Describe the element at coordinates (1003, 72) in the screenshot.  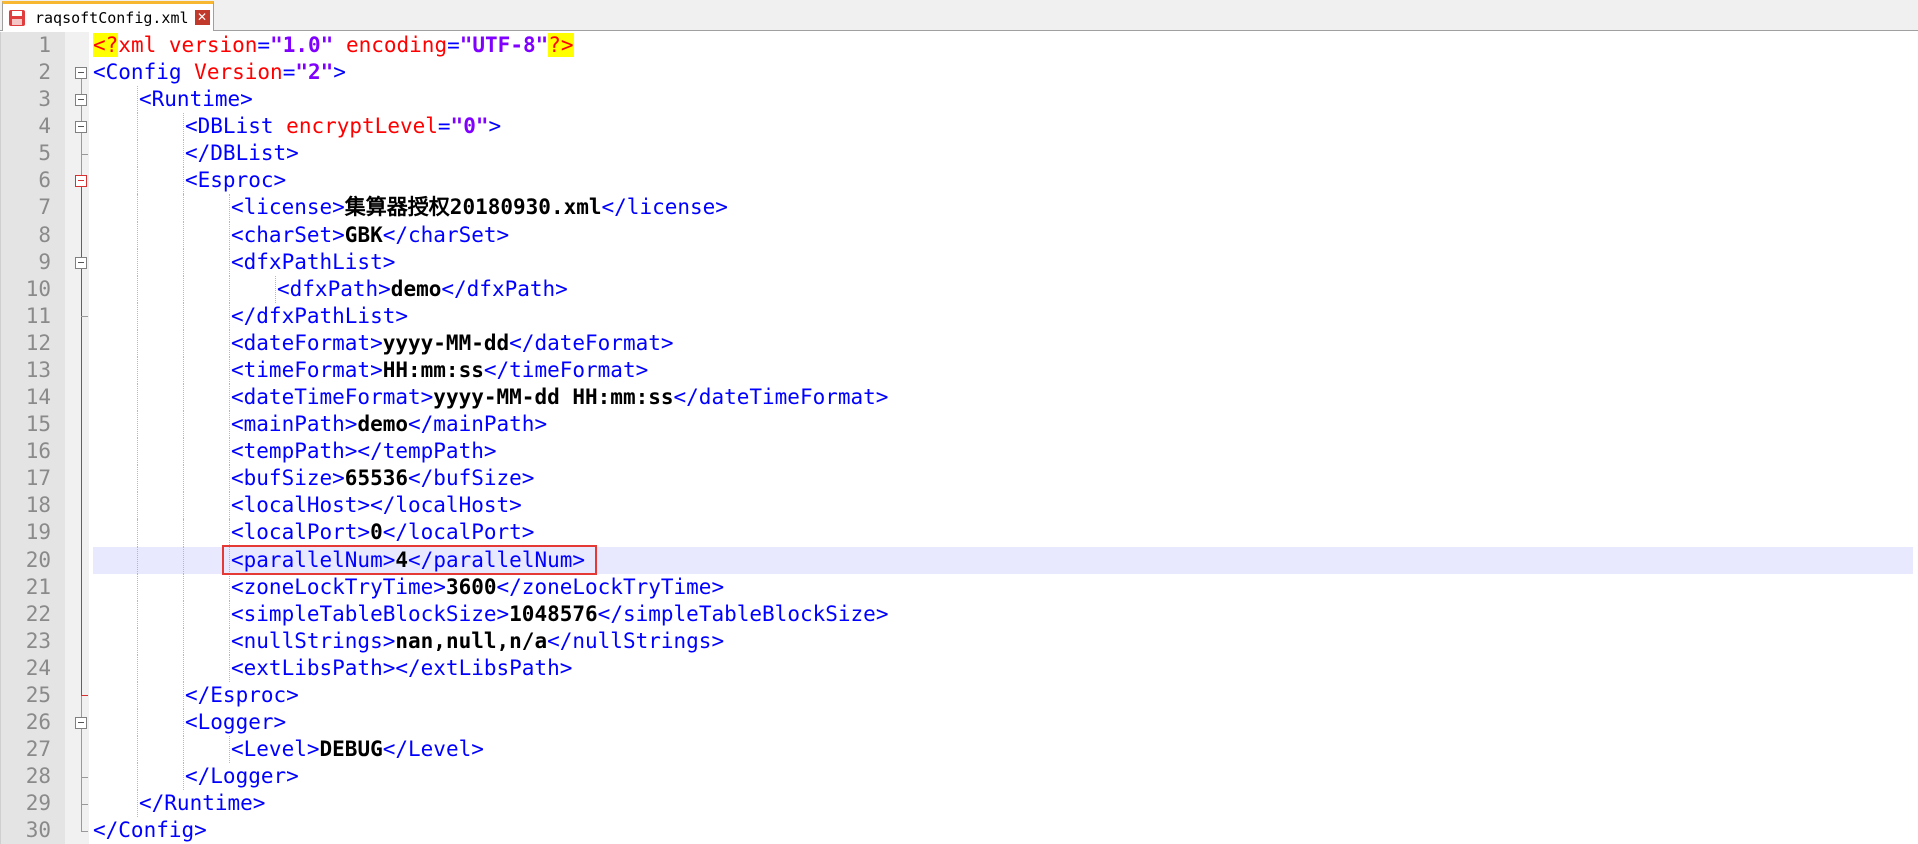
I see `code-line: <Config Version="2">` at that location.